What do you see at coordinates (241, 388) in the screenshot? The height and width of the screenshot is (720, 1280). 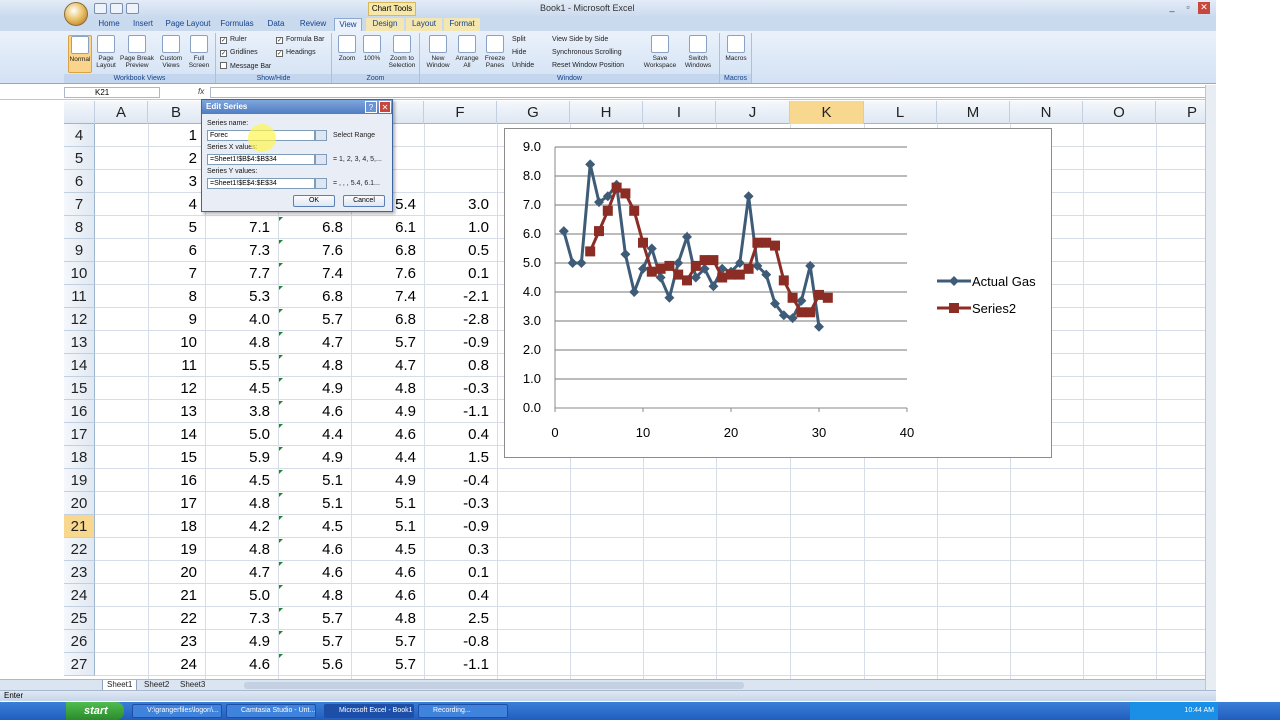 I see `cell-c15: 4.5` at bounding box center [241, 388].